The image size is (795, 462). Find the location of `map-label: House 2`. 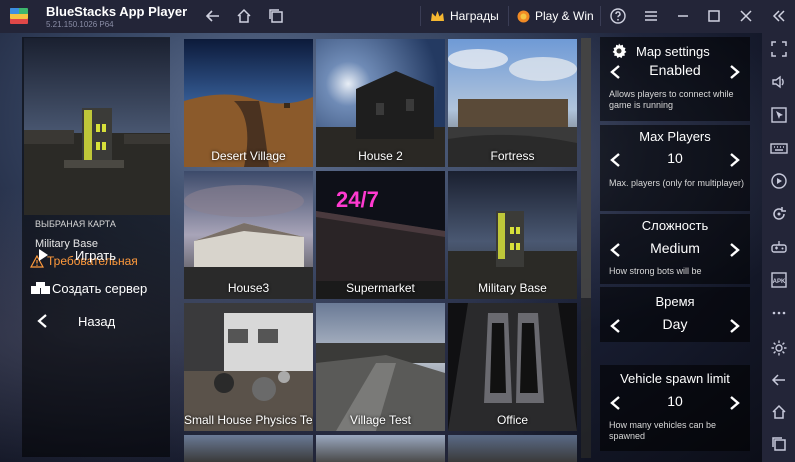

map-label: House 2 is located at coordinates (380, 156).